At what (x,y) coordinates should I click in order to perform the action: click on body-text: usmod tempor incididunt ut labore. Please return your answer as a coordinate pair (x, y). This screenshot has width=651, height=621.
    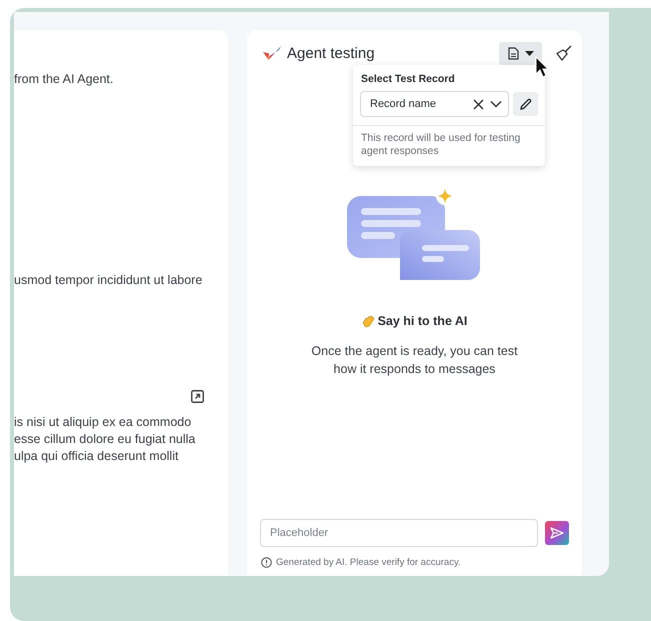
    Looking at the image, I should click on (109, 280).